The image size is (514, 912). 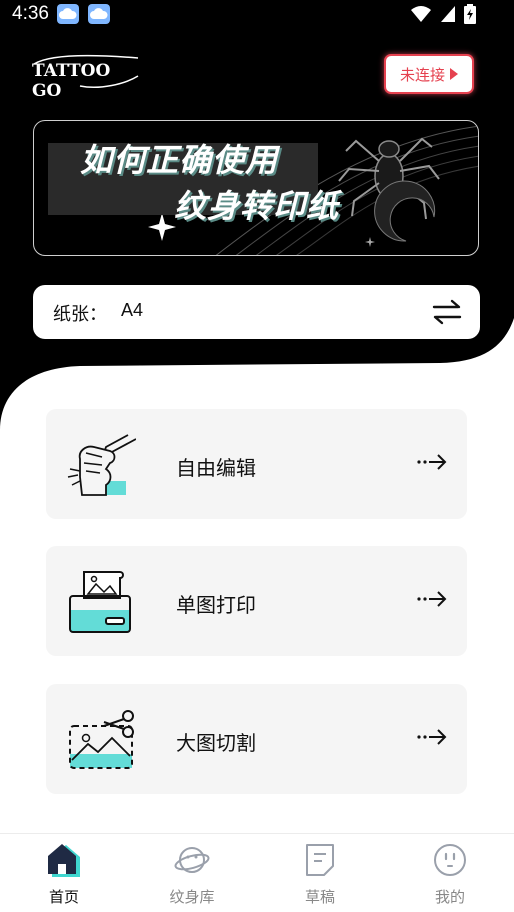 What do you see at coordinates (448, 14) in the screenshot?
I see `signal-icon` at bounding box center [448, 14].